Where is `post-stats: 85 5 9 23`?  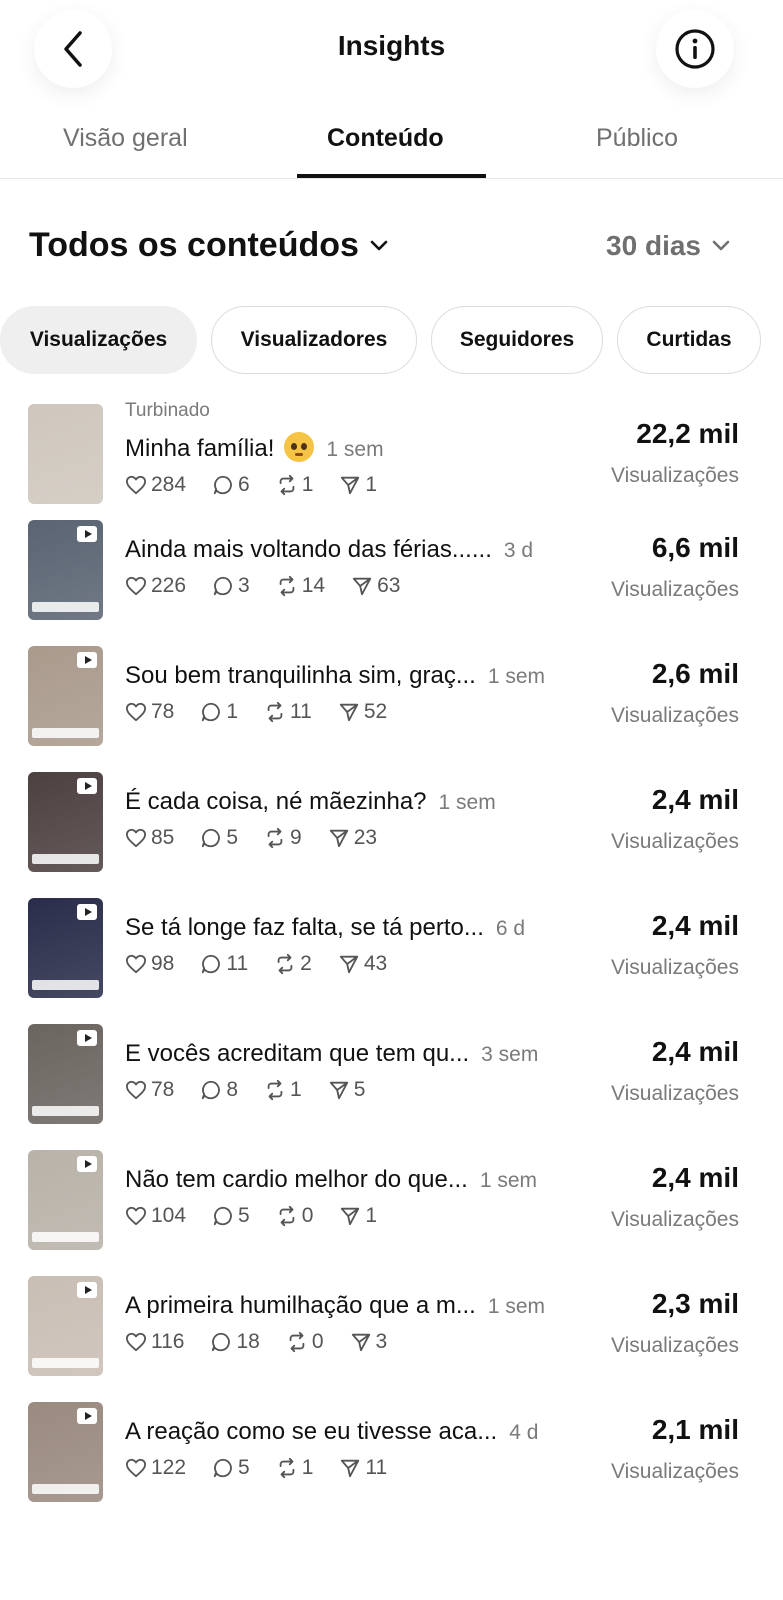 post-stats: 85 5 9 23 is located at coordinates (350, 838).